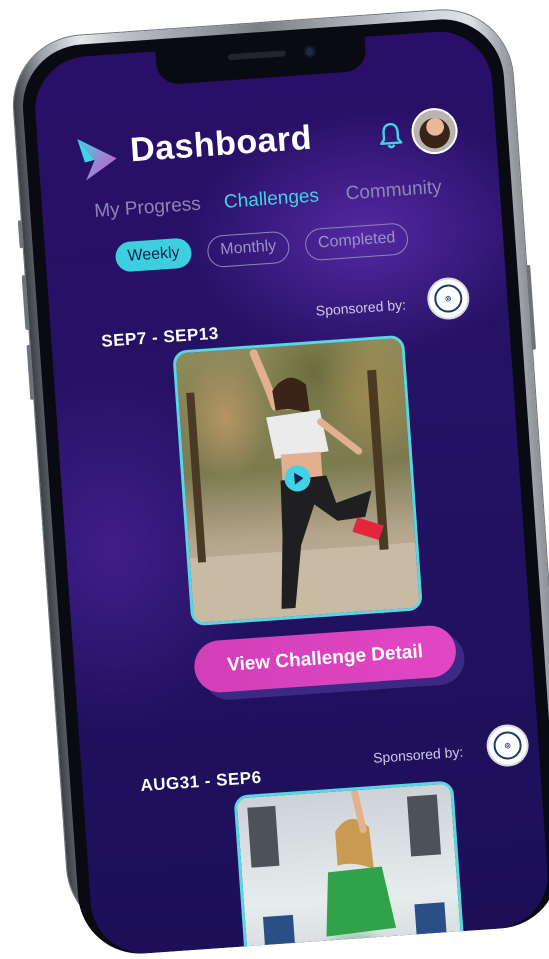 The image size is (549, 959). I want to click on side-button-power, so click(531, 307).